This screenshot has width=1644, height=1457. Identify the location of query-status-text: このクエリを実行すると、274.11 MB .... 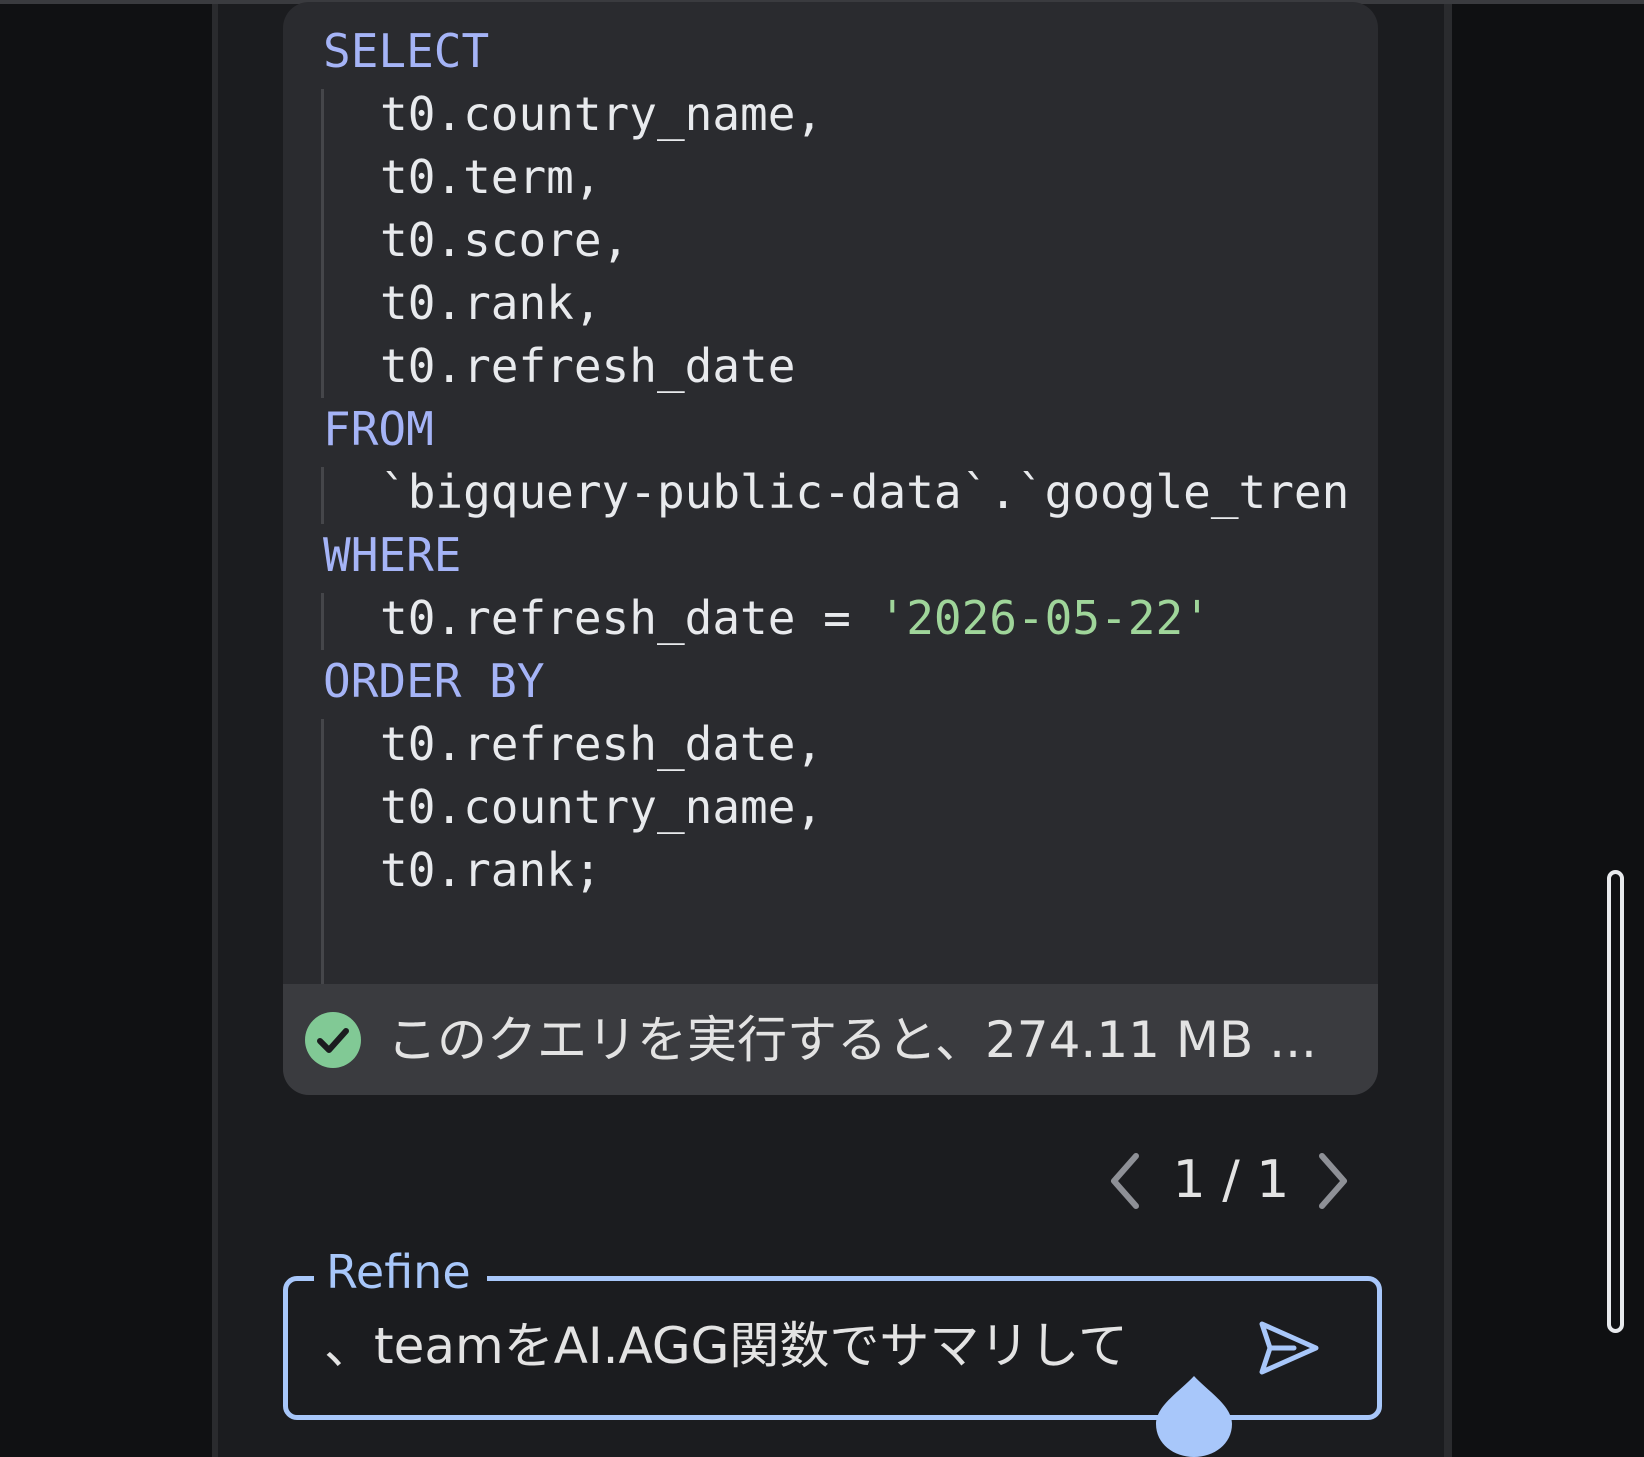
(852, 1040).